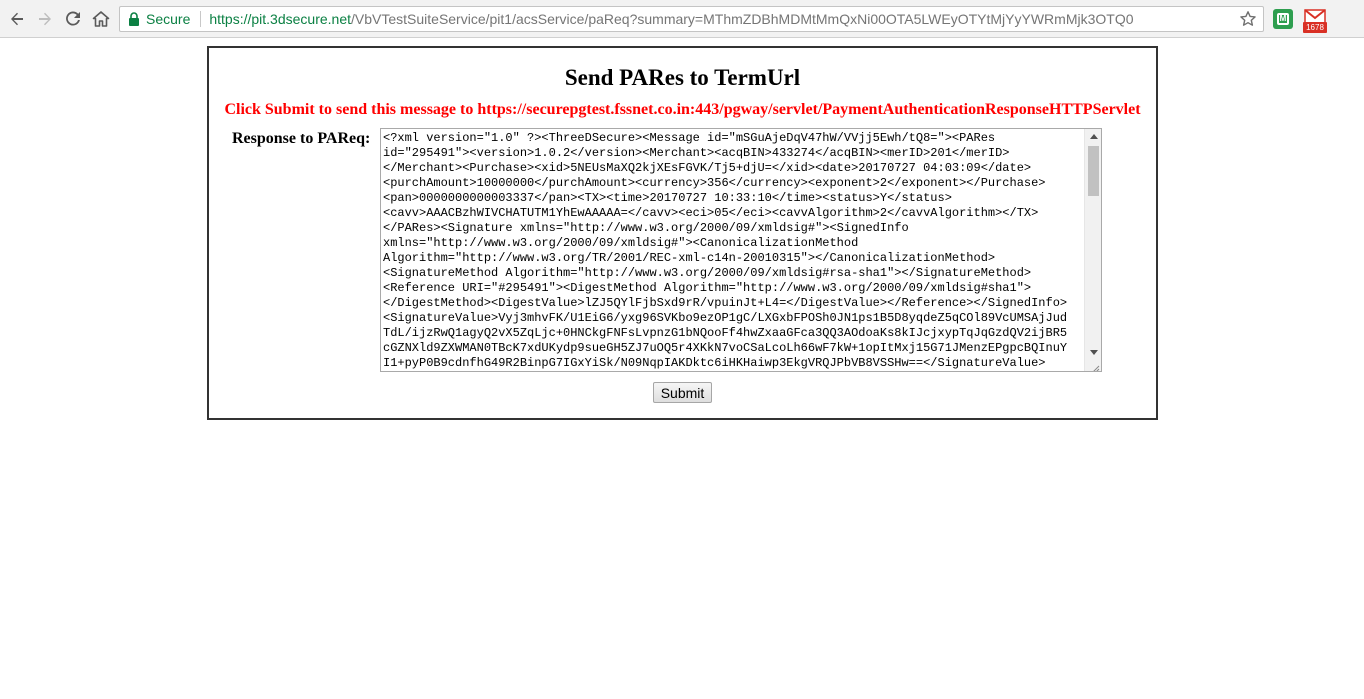 The image size is (1364, 699). I want to click on scroll-up-arrow-icon, so click(1093, 136).